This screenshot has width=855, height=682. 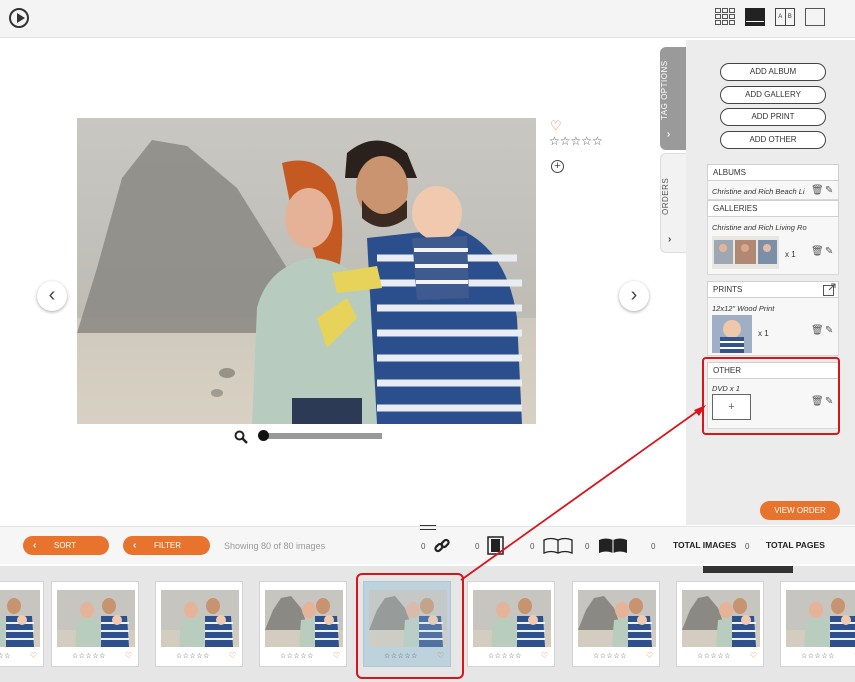 What do you see at coordinates (587, 546) in the screenshot?
I see `album-count: 0` at bounding box center [587, 546].